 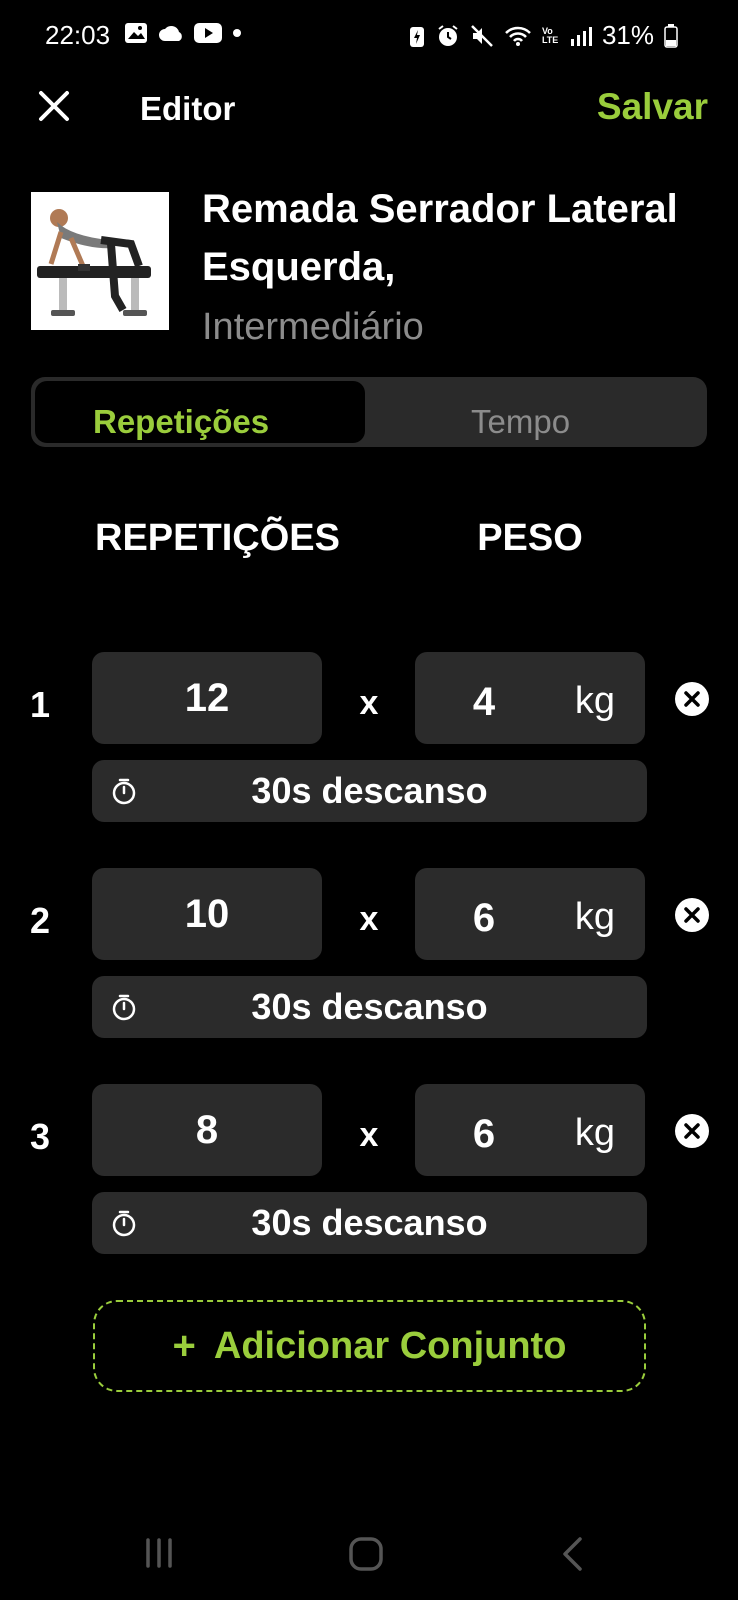 I want to click on page-title: Editor, so click(x=188, y=108).